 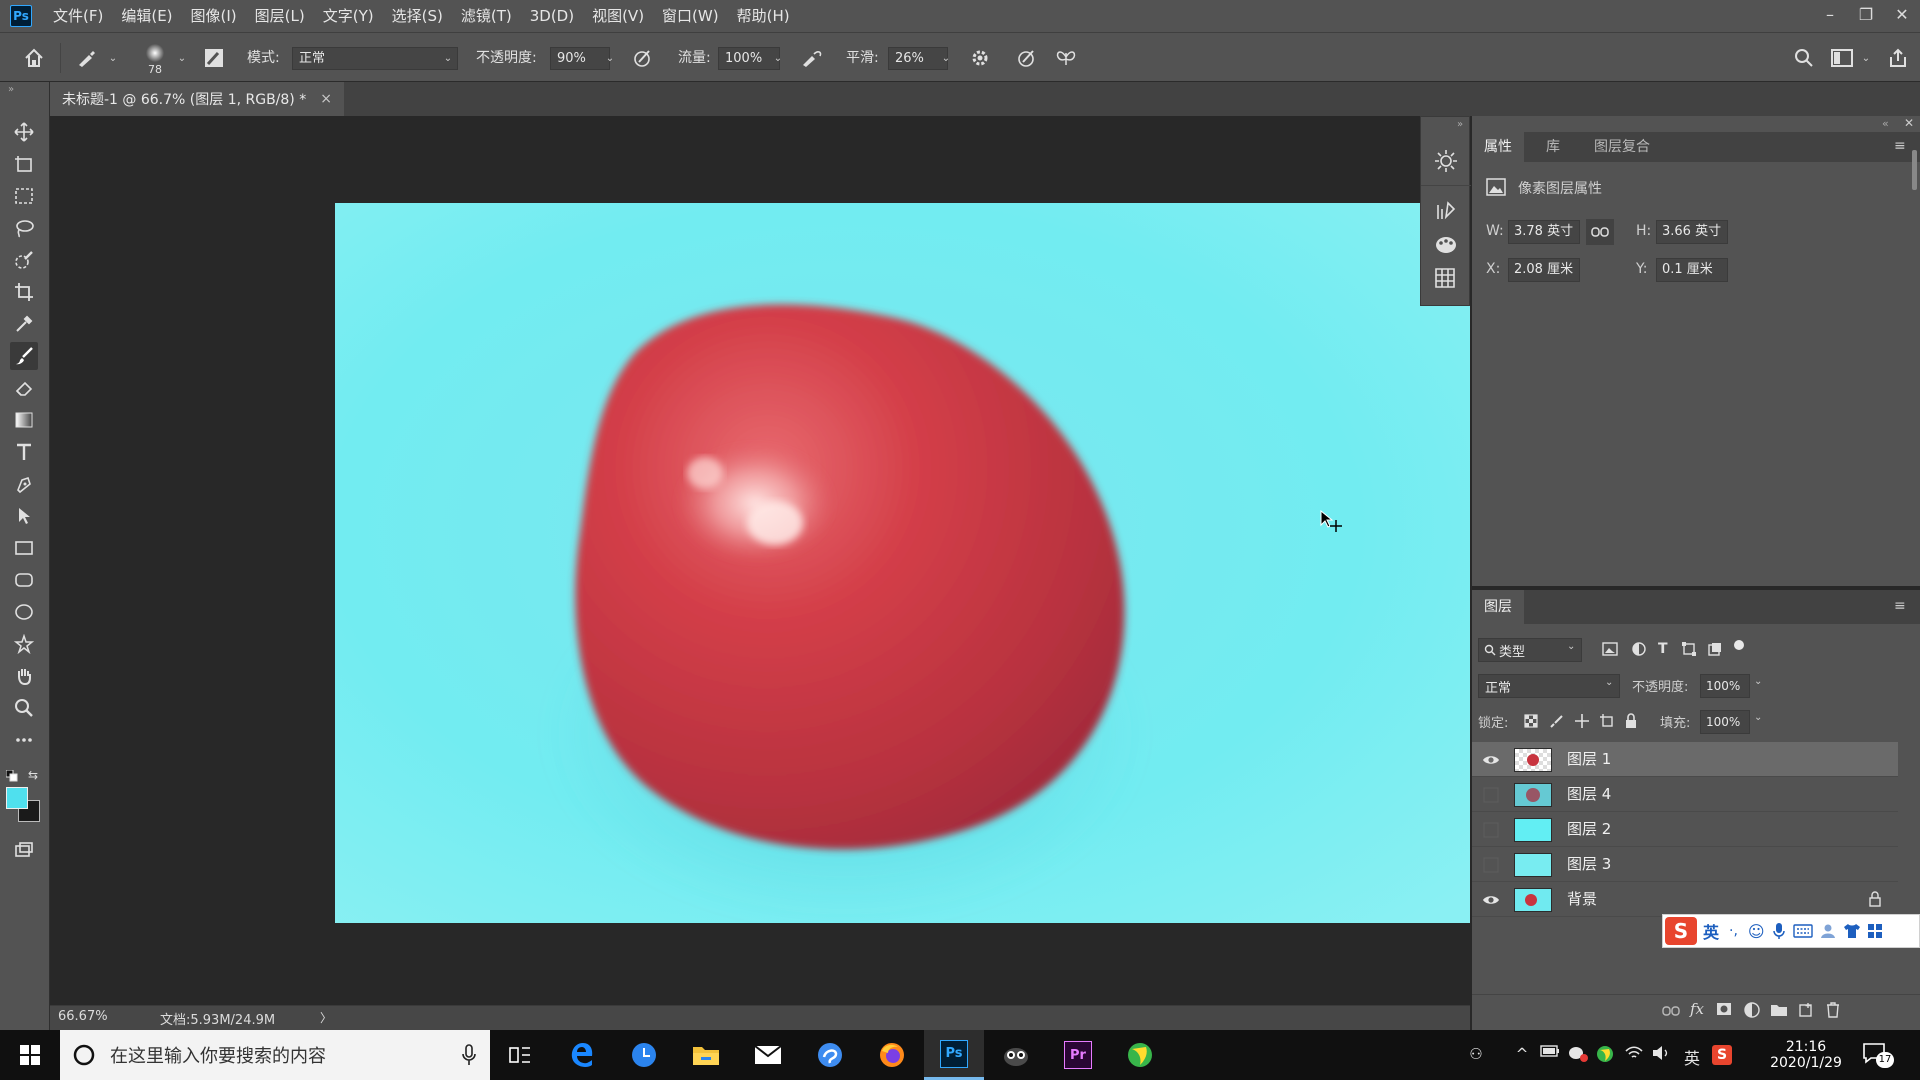 What do you see at coordinates (610, 58) in the screenshot?
I see `opacity-dropdown-icon: ⌄` at bounding box center [610, 58].